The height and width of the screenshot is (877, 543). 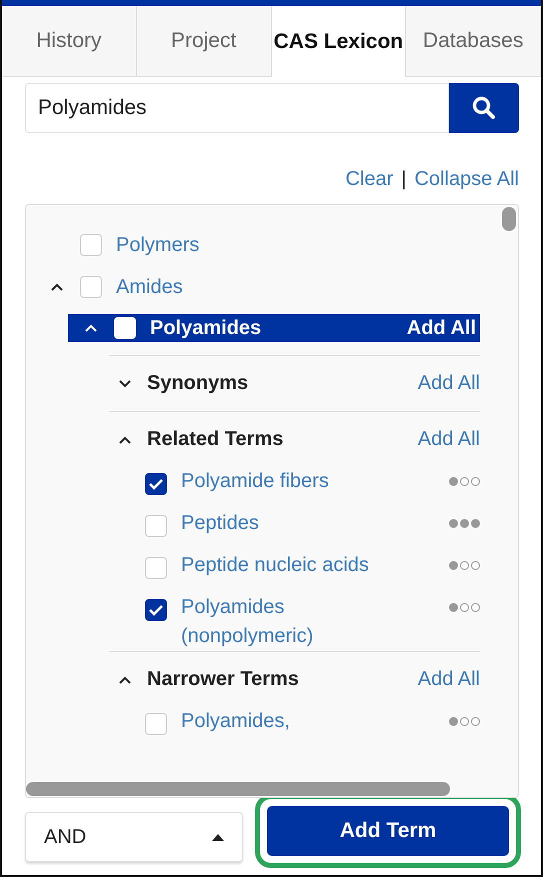 I want to click on term-link: Peptide nucleic acids, so click(x=291, y=565).